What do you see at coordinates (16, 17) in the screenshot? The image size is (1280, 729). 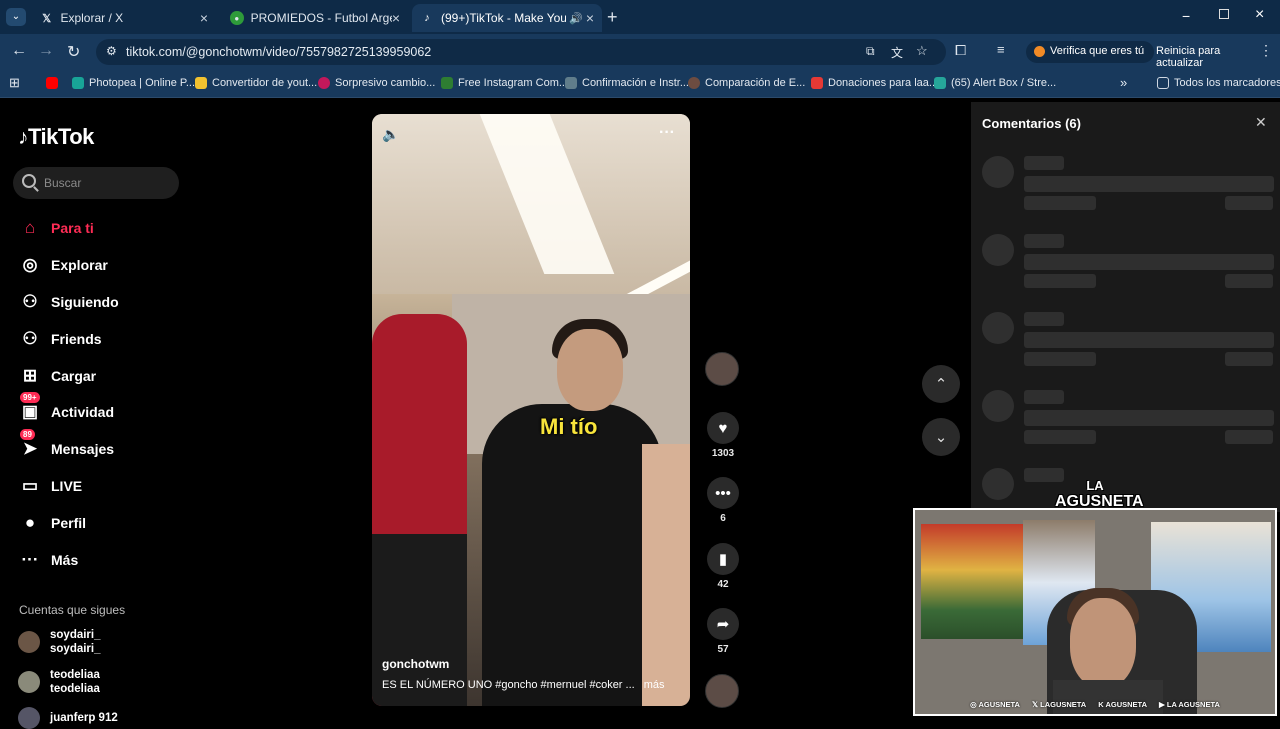 I see `tab-search-button: ⌄` at bounding box center [16, 17].